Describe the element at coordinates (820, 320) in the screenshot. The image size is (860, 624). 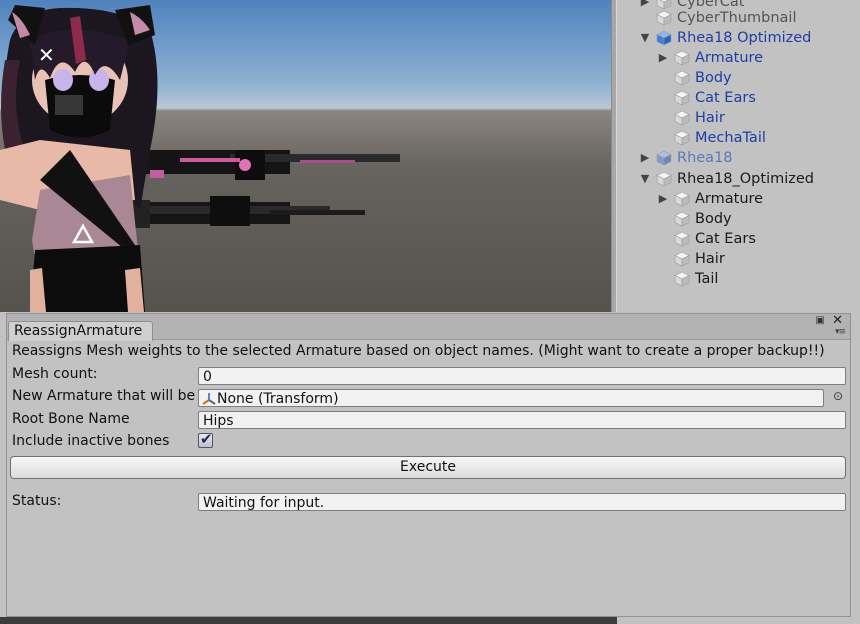
I see `maximize-icon: ▣` at that location.